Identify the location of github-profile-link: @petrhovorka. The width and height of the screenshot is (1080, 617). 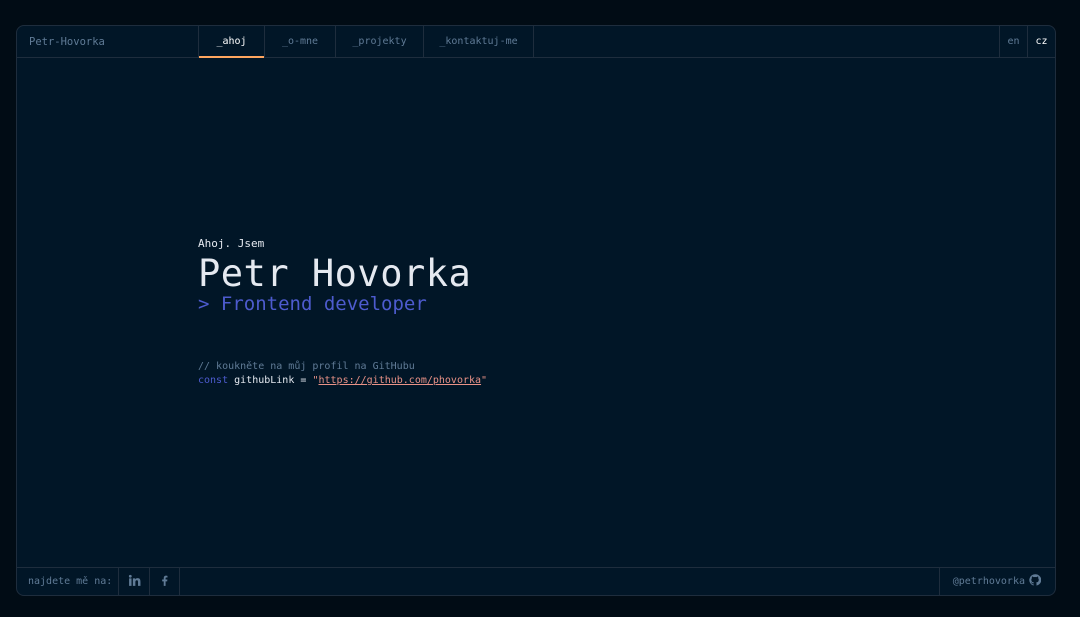
(996, 581).